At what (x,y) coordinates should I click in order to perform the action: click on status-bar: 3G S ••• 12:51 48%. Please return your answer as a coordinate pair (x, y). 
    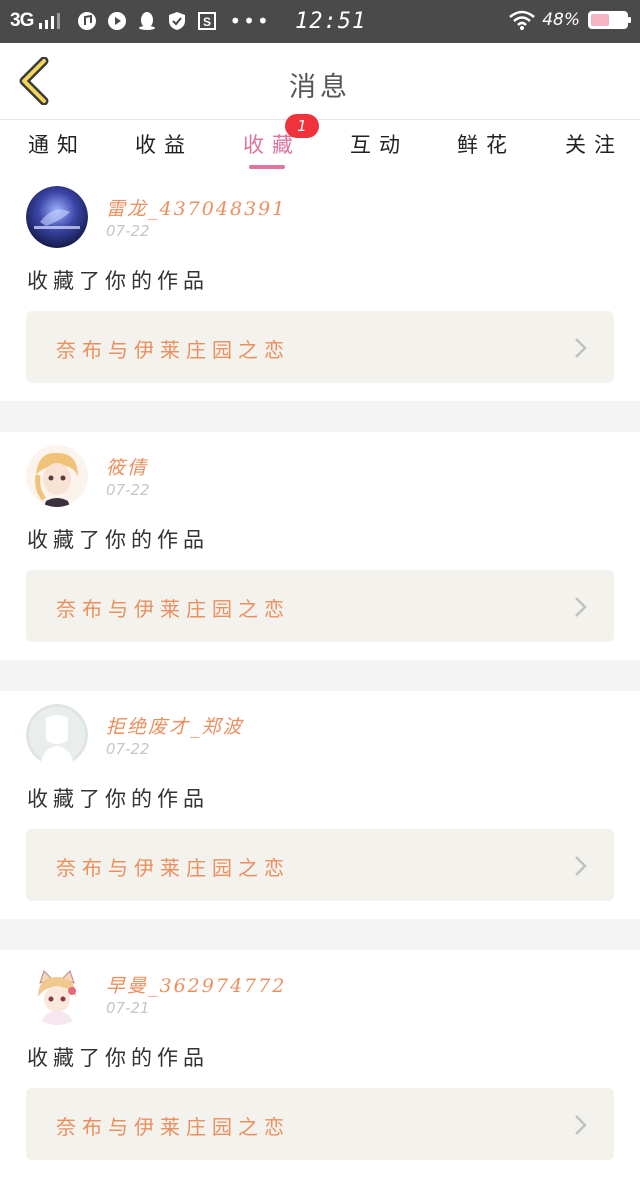
    Looking at the image, I should click on (320, 21).